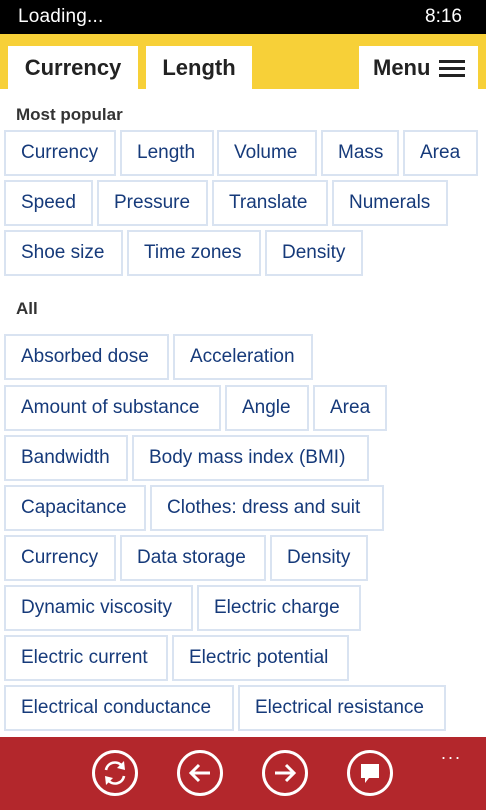  What do you see at coordinates (243, 17) in the screenshot?
I see `status-bar: Loading... 8:16` at bounding box center [243, 17].